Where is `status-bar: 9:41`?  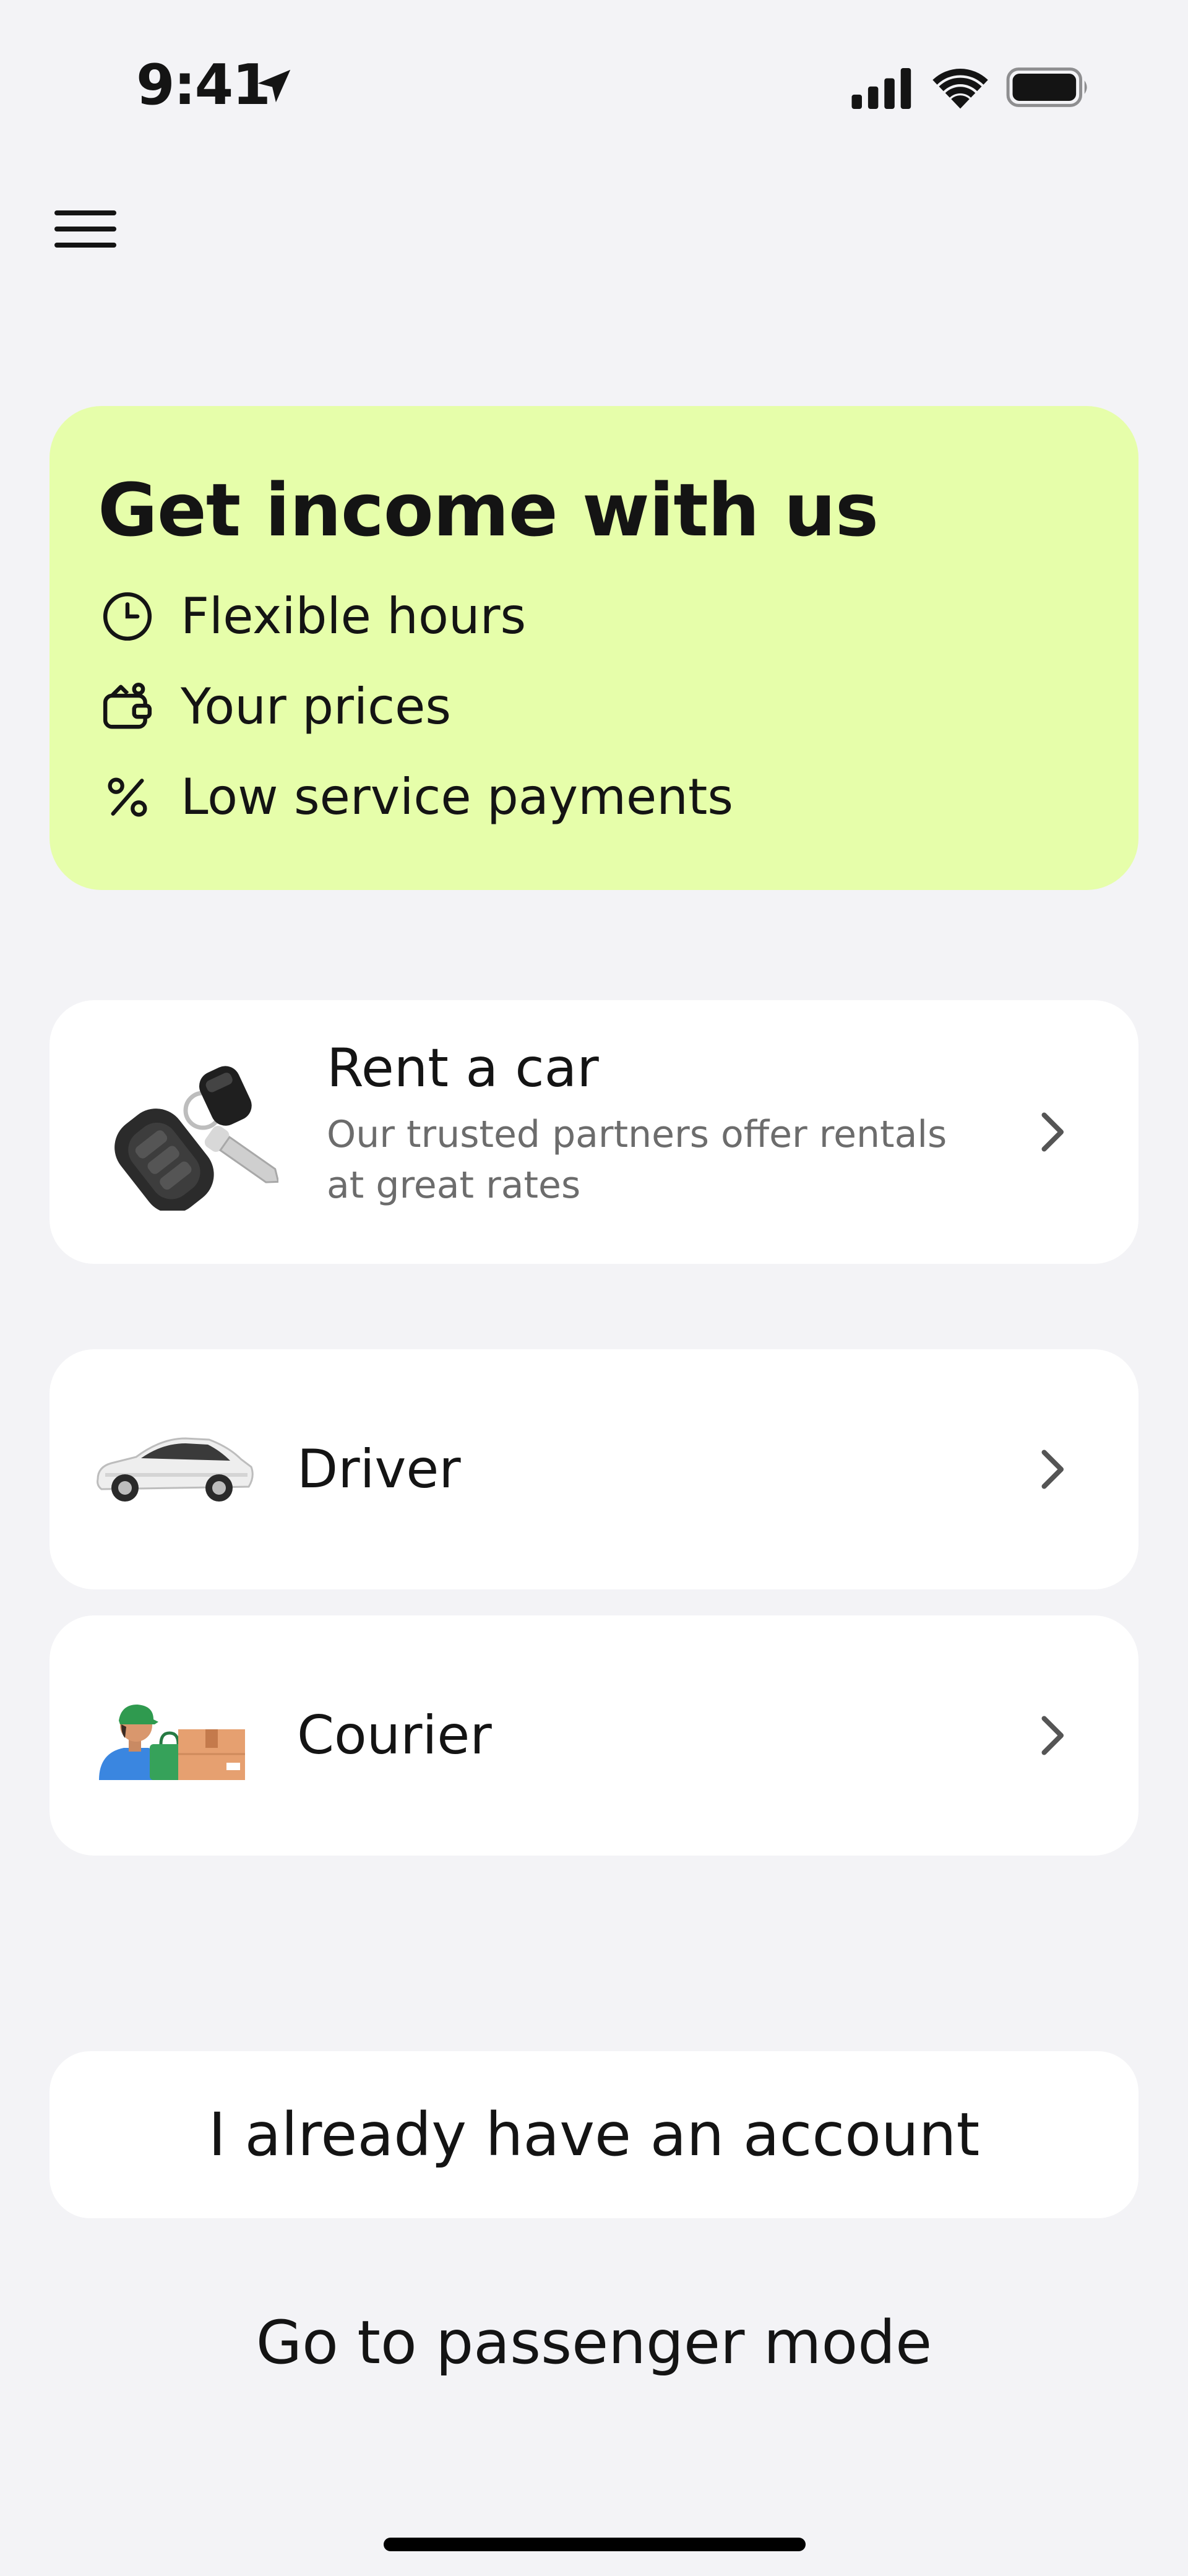 status-bar: 9:41 is located at coordinates (594, 77).